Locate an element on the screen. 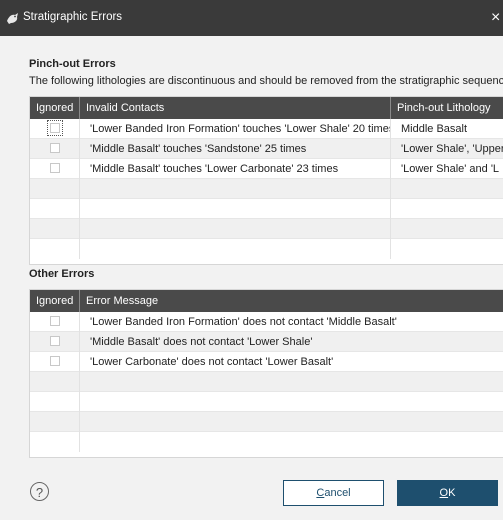 The width and height of the screenshot is (503, 520). column-header-invalid-contacts: Invalid Contacts is located at coordinates (235, 108).